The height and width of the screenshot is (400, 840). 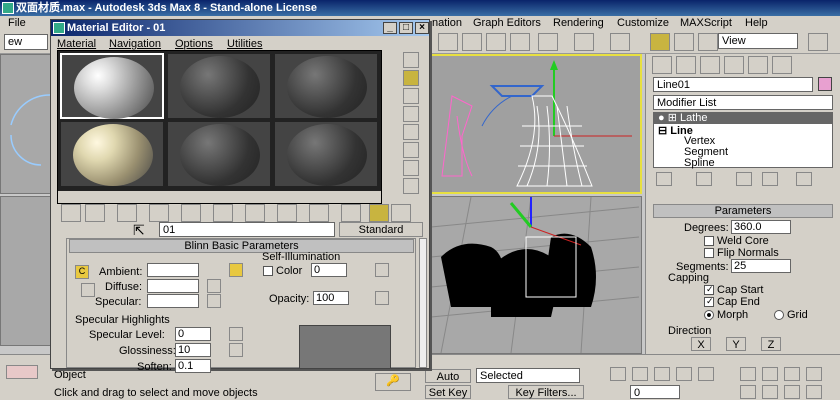 I want to click on stack-item-lathe: ● ⊞ Lathe, so click(x=743, y=118).